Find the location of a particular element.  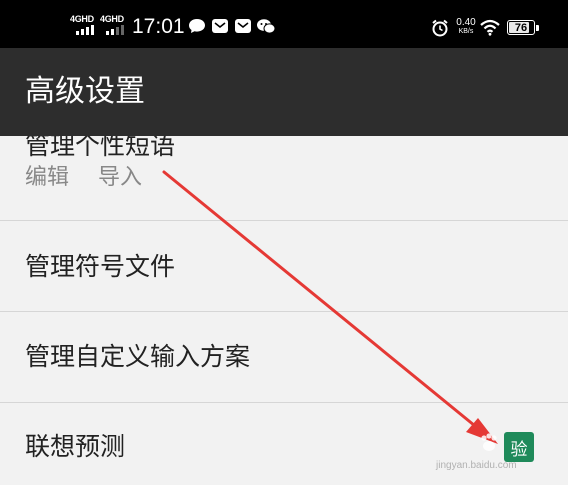

cellular-signal-sim2: 4GHD is located at coordinates (117, 26).